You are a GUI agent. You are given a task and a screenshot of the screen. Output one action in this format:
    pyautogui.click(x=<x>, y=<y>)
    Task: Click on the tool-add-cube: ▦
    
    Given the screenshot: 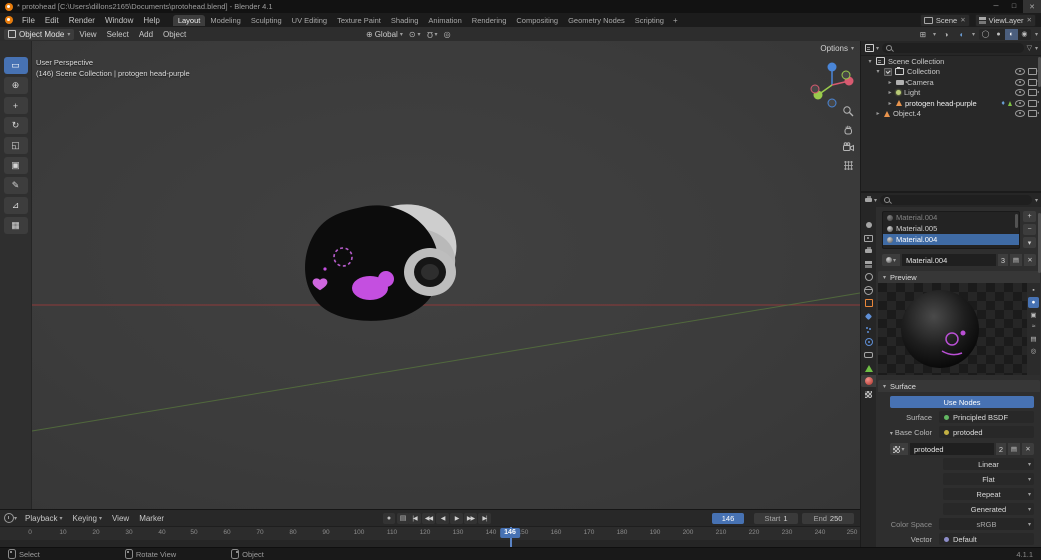 What is the action you would take?
    pyautogui.click(x=15, y=225)
    